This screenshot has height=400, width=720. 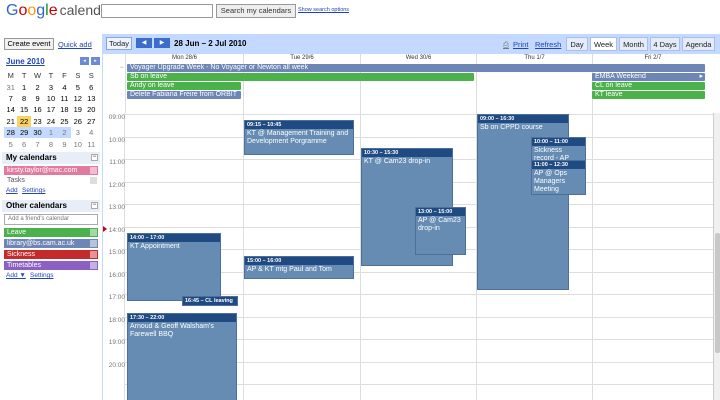 What do you see at coordinates (51, 219) in the screenshot?
I see `add-friend-calendar-input: Add a friend's calendar` at bounding box center [51, 219].